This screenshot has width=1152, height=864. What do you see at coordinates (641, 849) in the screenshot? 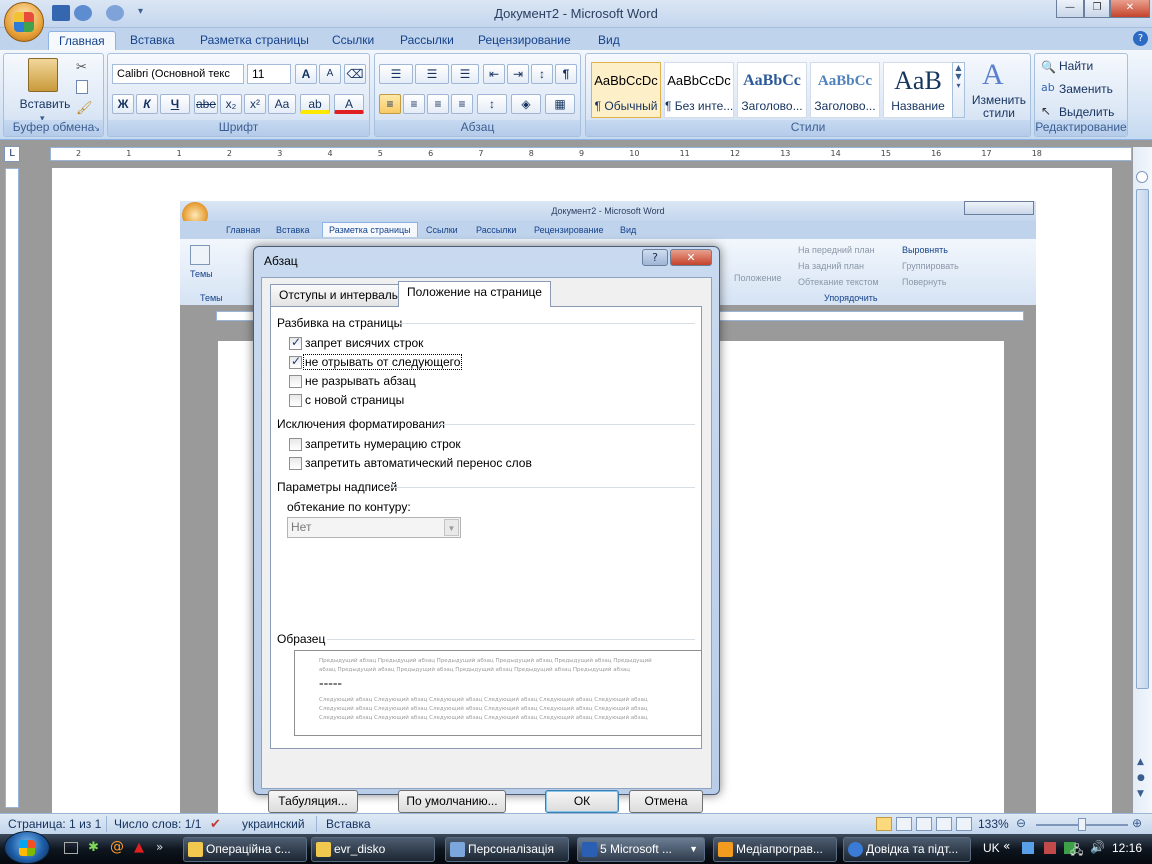
I see `taskbar-item: 5 Microsoft ... ▼` at bounding box center [641, 849].